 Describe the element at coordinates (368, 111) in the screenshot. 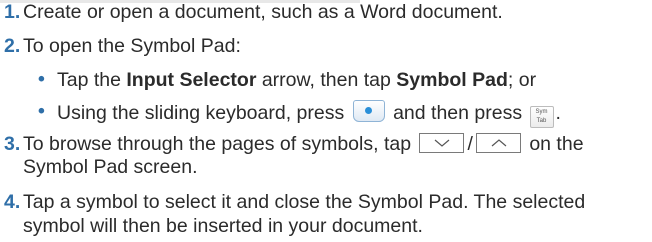

I see `blue-dot-key-icon` at that location.